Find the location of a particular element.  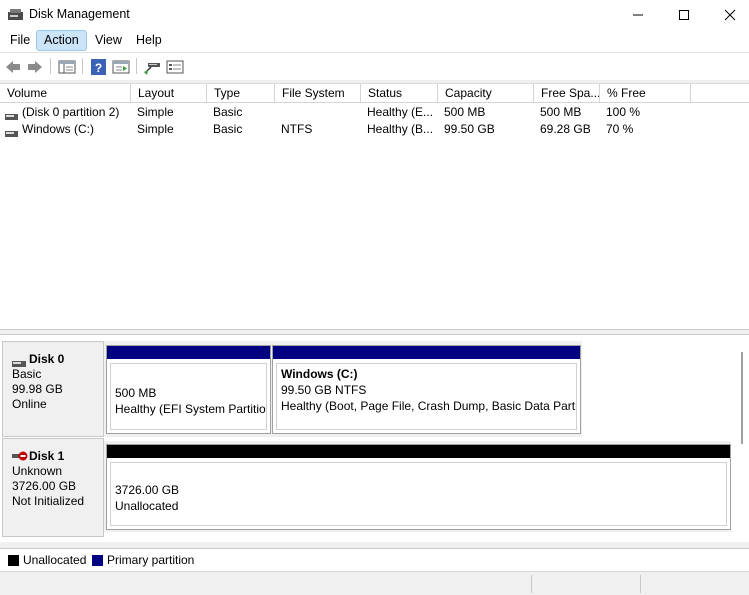

column-header-layout: Layout is located at coordinates (169, 93).